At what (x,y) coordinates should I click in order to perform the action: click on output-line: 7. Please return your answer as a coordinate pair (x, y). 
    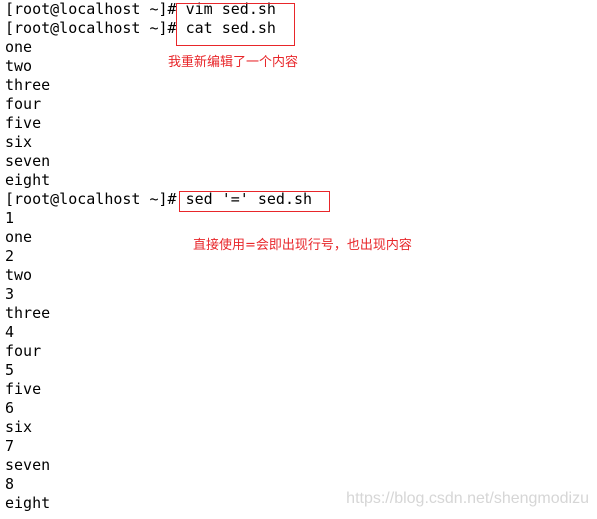
    Looking at the image, I should click on (10, 446).